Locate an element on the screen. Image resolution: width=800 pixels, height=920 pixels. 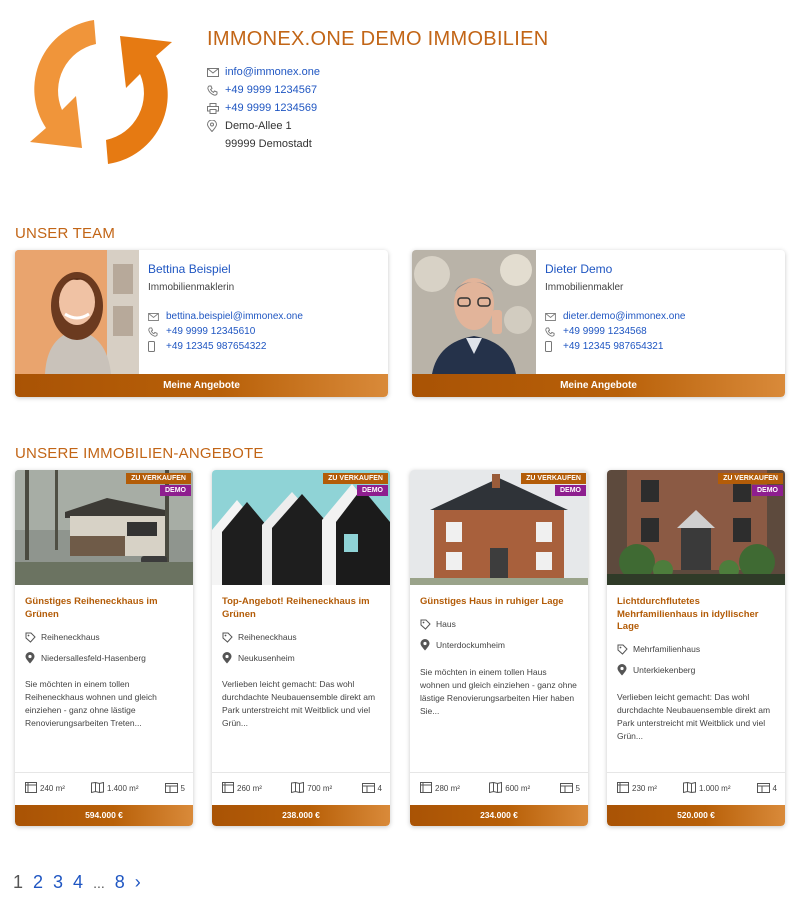
page-link-4: 4 is located at coordinates (78, 882).